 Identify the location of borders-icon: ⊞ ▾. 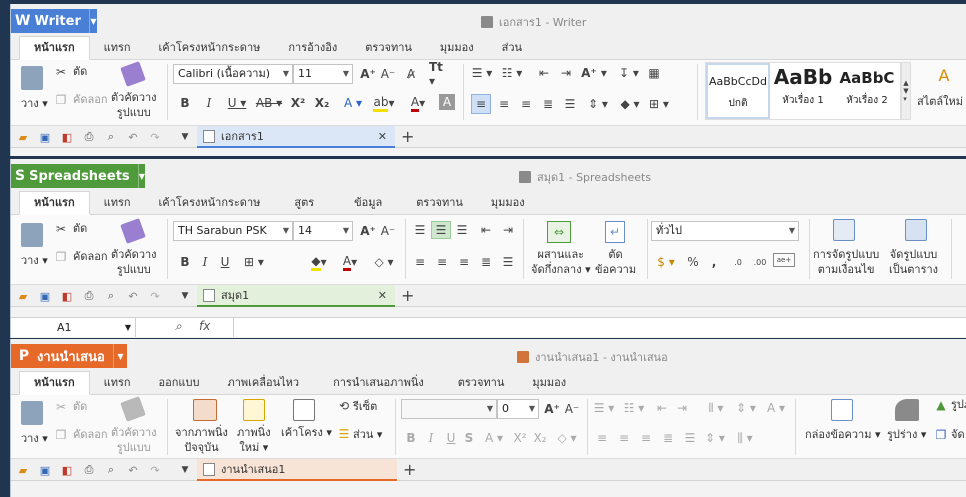
(659, 104).